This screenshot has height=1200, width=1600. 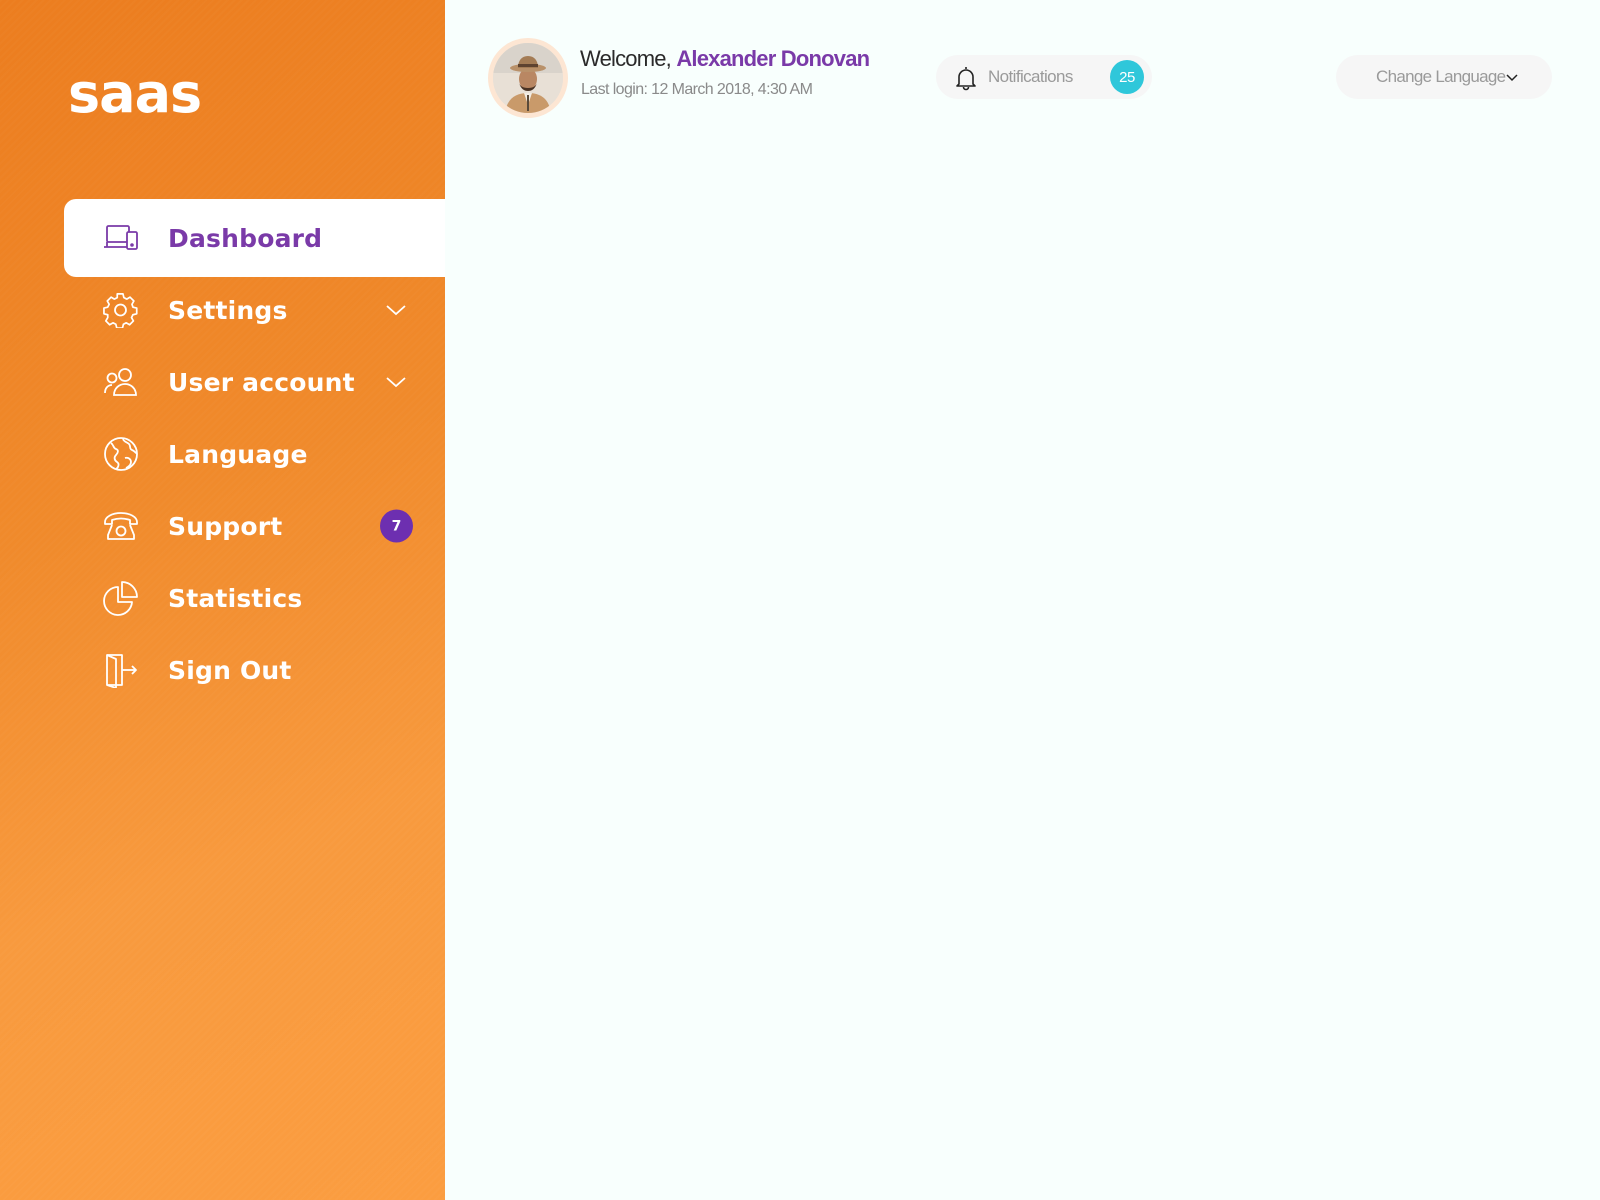 I want to click on sidebar-item-dashboard: Dashboard, so click(x=254, y=238).